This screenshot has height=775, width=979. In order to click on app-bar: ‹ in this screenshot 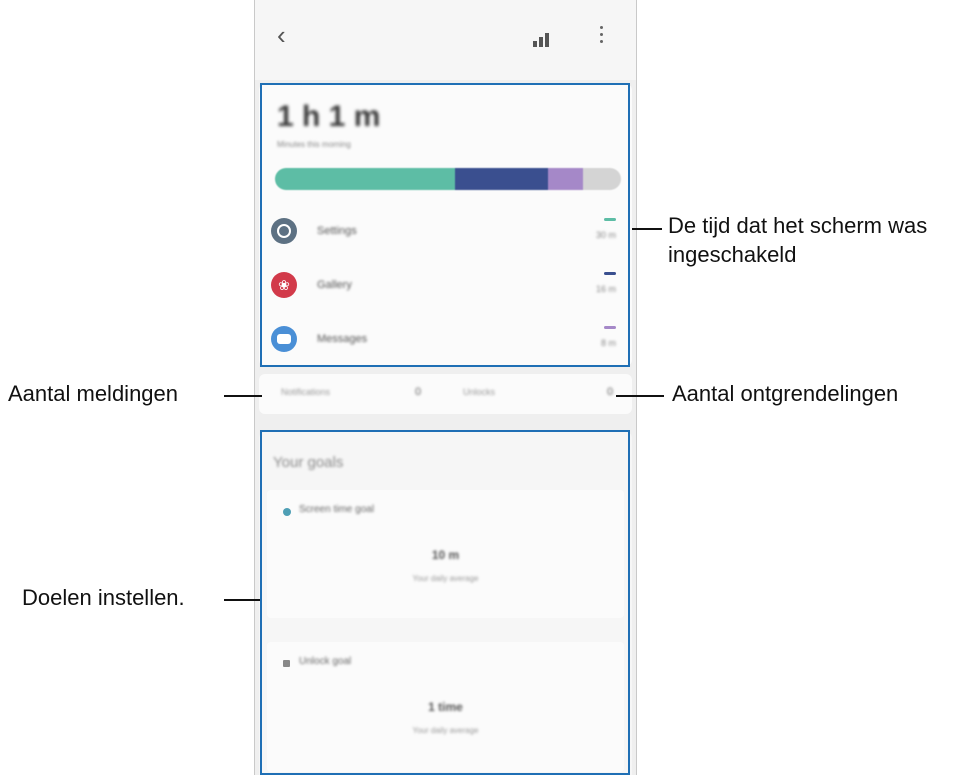, I will do `click(445, 40)`.